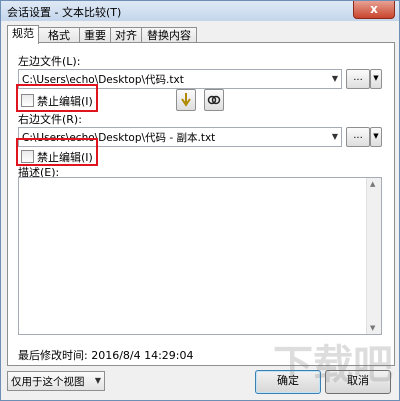 The width and height of the screenshot is (400, 401). Describe the element at coordinates (23, 34) in the screenshot. I see `tab-spec: 规范` at that location.